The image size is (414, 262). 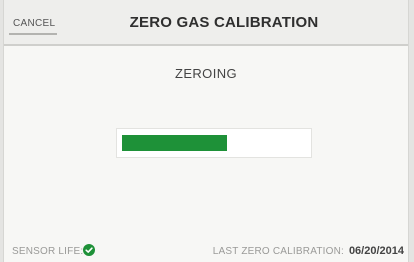 I want to click on check-circle-icon, so click(x=89, y=250).